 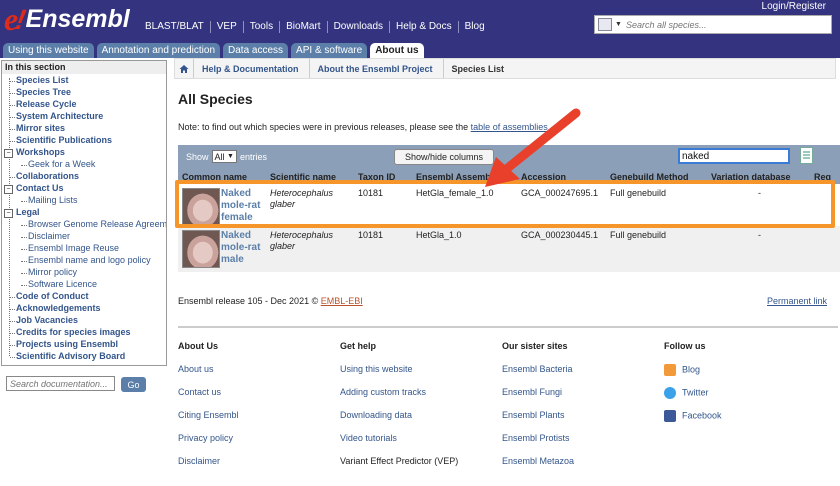 I want to click on common-name-link: Naked mole-rat male, so click(x=244, y=248).